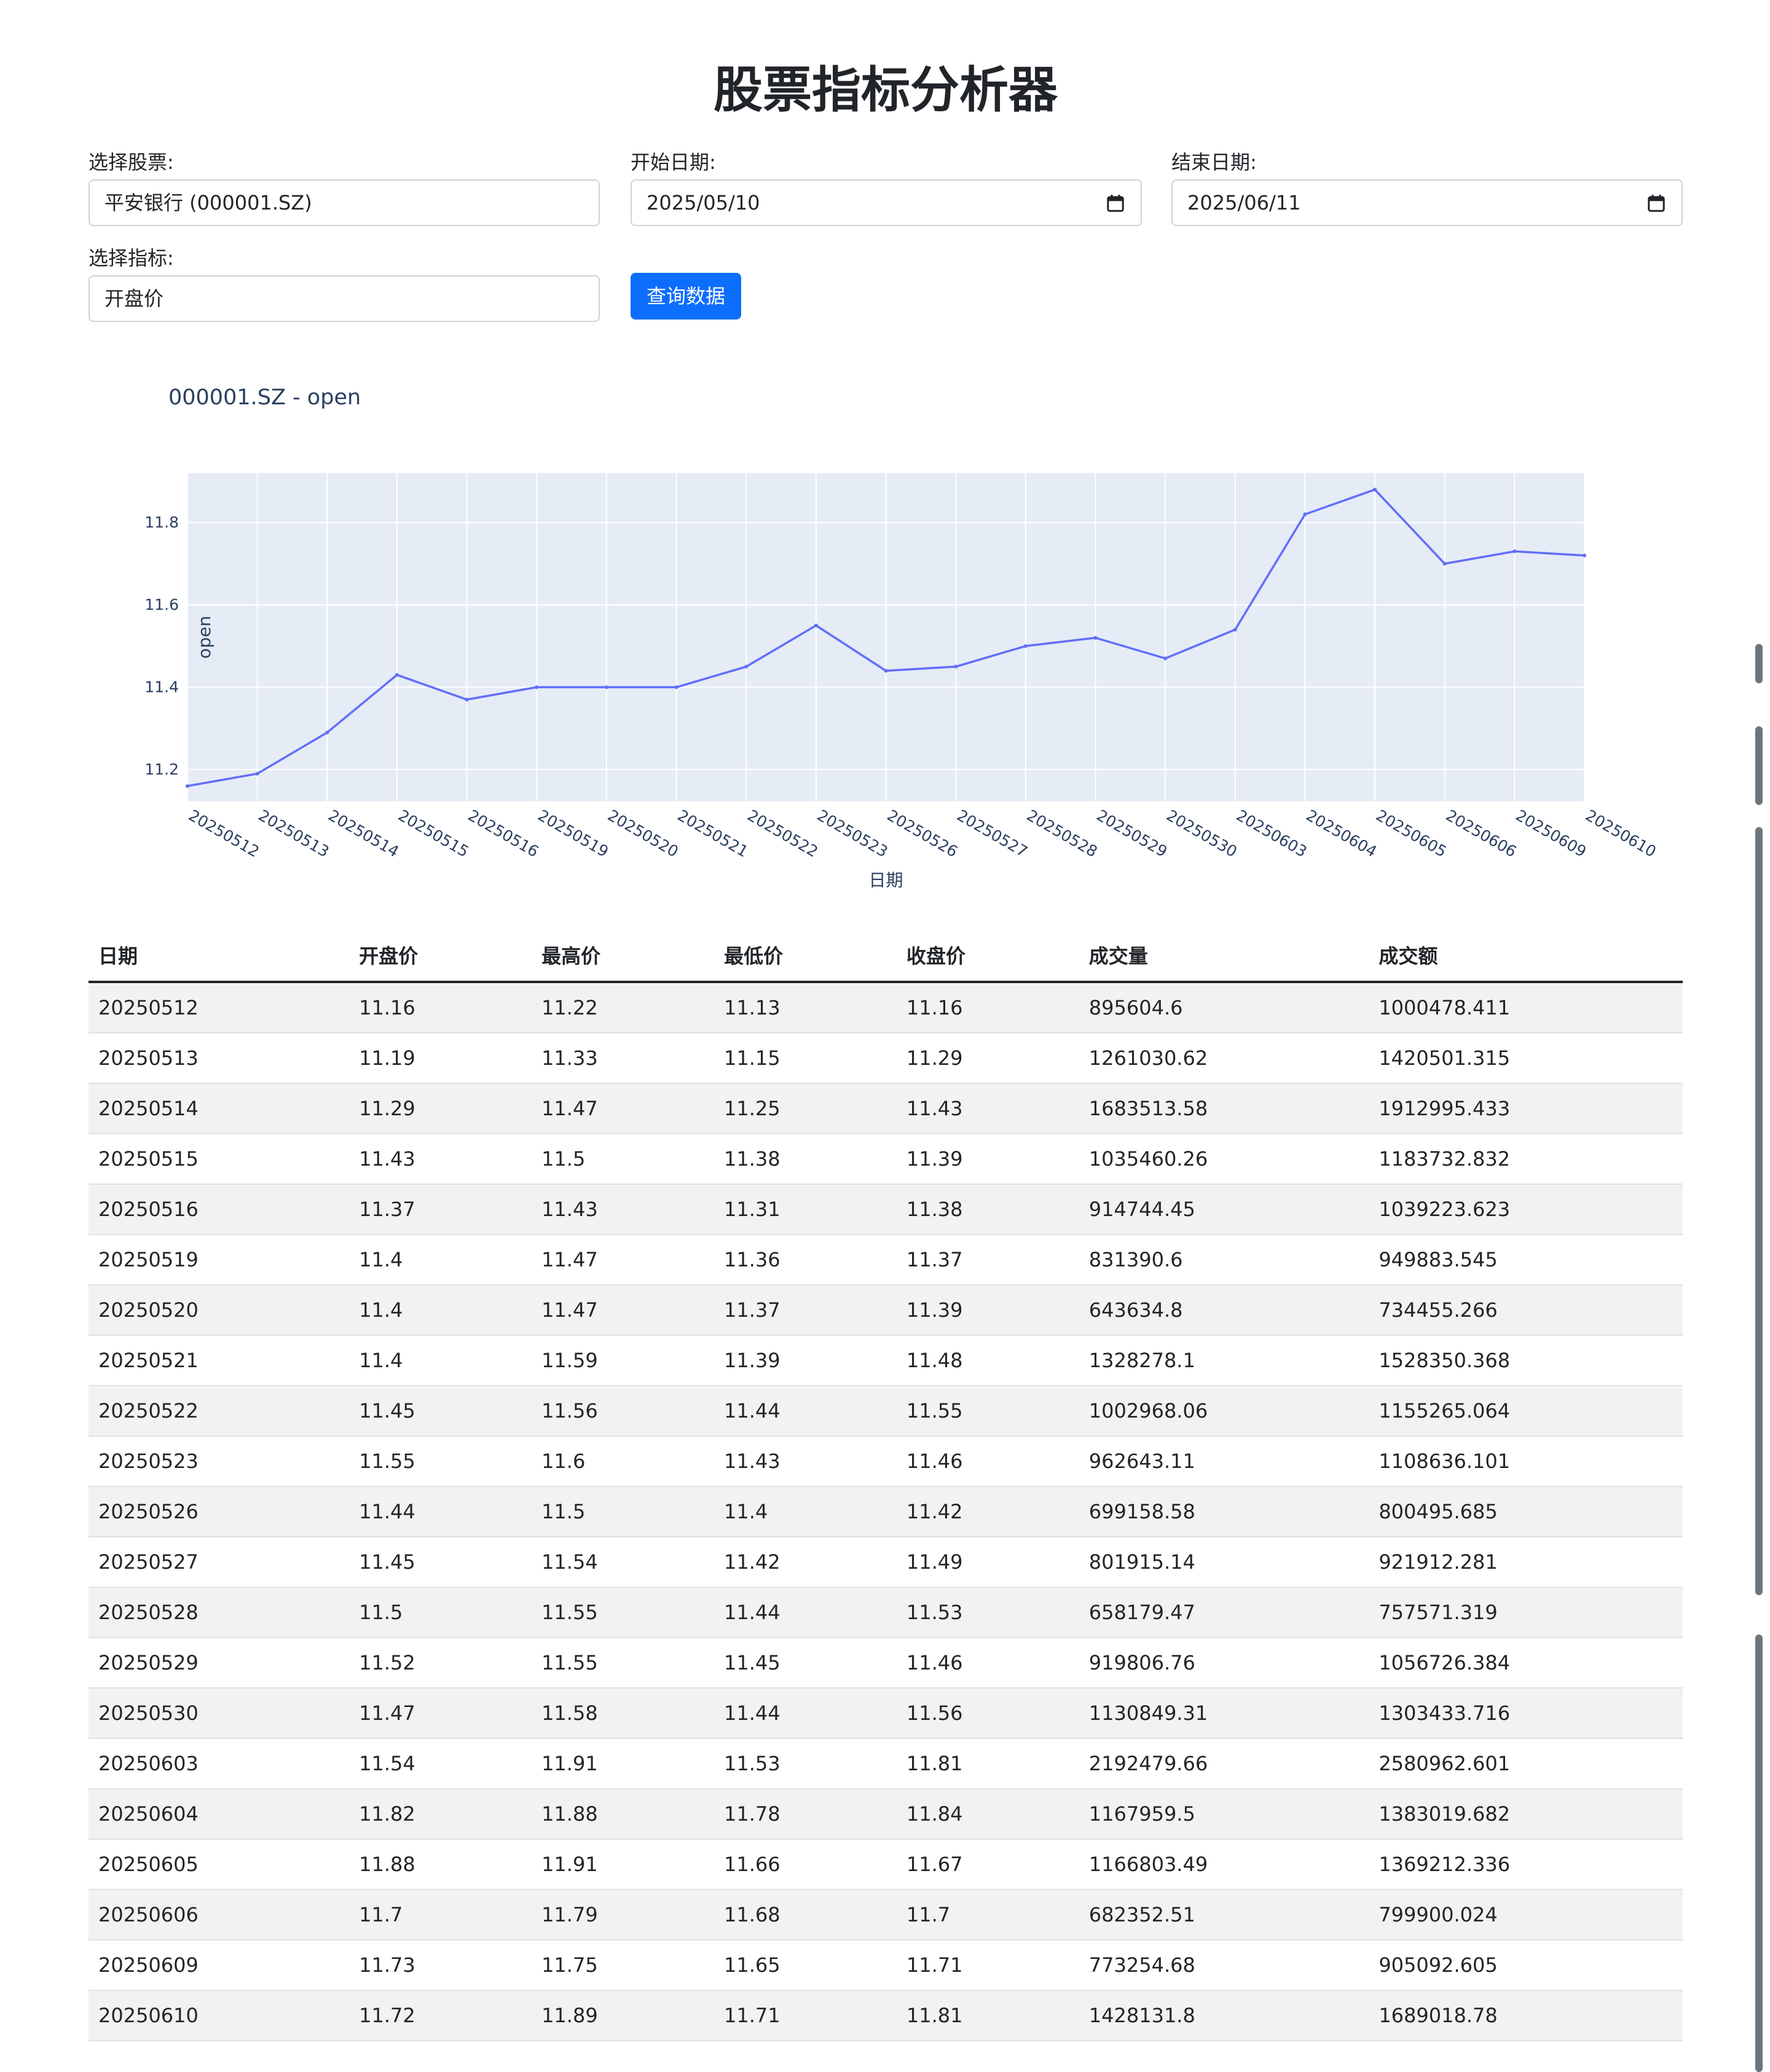 The height and width of the screenshot is (2072, 1770). What do you see at coordinates (1526, 1512) in the screenshot?
I see `table-cell: 800495.685` at bounding box center [1526, 1512].